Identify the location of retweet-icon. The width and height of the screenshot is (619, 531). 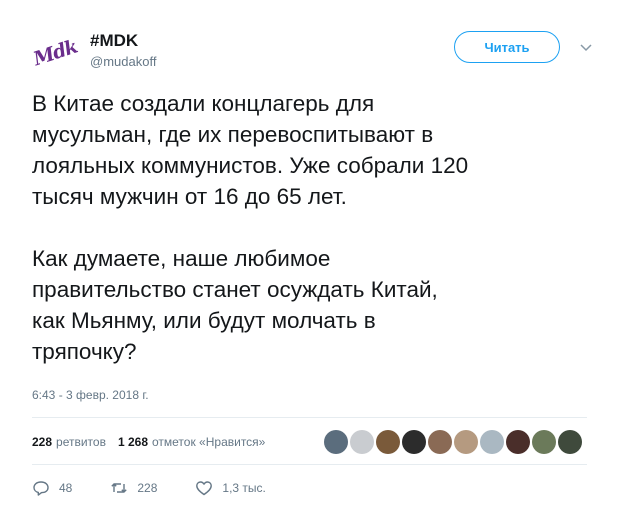
(119, 488).